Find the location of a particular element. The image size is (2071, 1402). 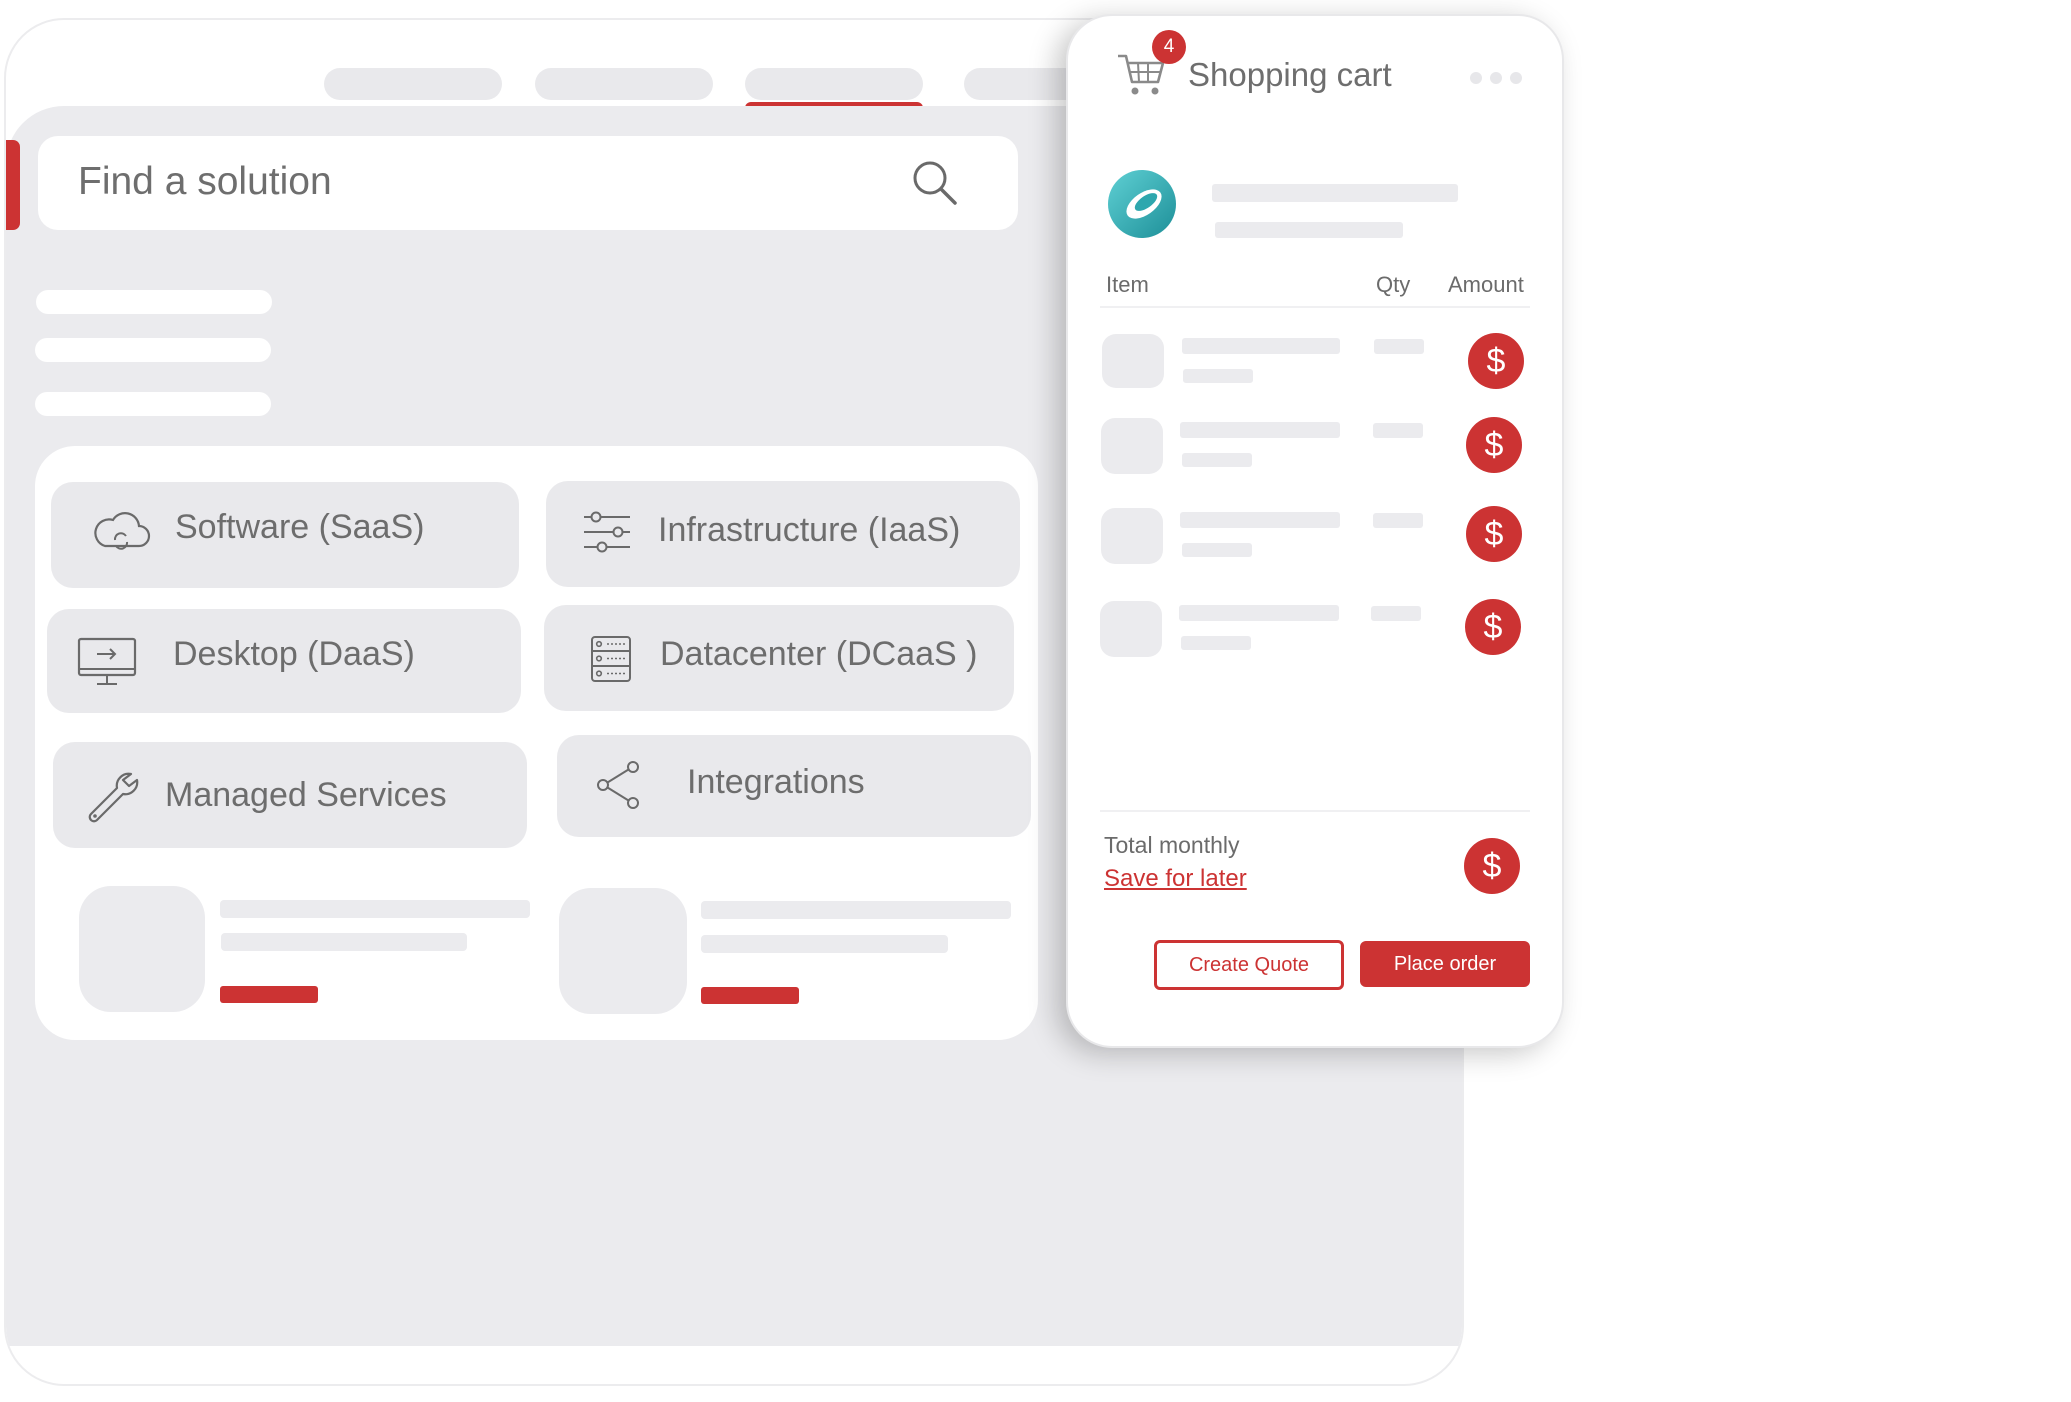

category-desktop-daas: Desktop (DaaS) is located at coordinates (284, 661).